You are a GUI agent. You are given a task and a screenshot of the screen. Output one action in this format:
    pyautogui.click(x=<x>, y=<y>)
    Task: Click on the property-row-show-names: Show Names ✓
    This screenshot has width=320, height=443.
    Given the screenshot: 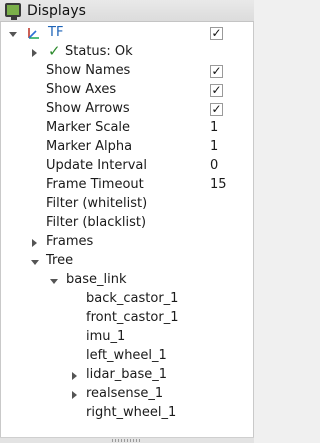 What is the action you would take?
    pyautogui.click(x=127, y=71)
    